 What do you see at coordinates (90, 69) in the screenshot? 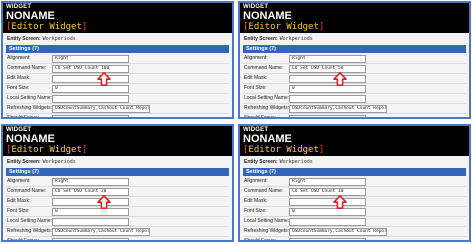
I see `command-name-field: CO Set USD Count 100` at bounding box center [90, 69].